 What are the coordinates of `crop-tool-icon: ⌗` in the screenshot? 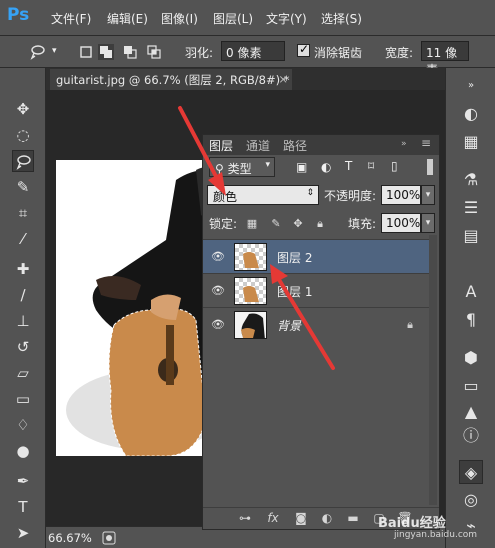 It's located at (23, 213).